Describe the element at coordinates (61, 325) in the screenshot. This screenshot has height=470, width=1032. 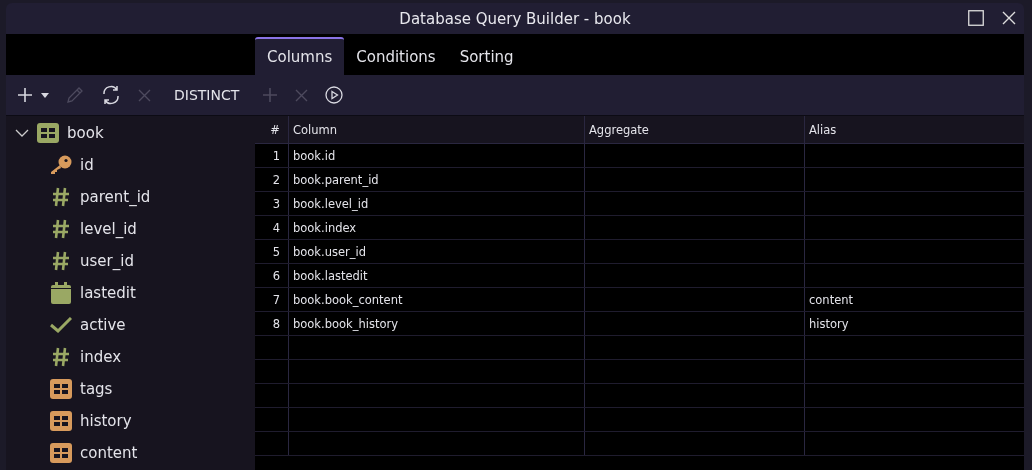
I see `checkmark-icon` at that location.